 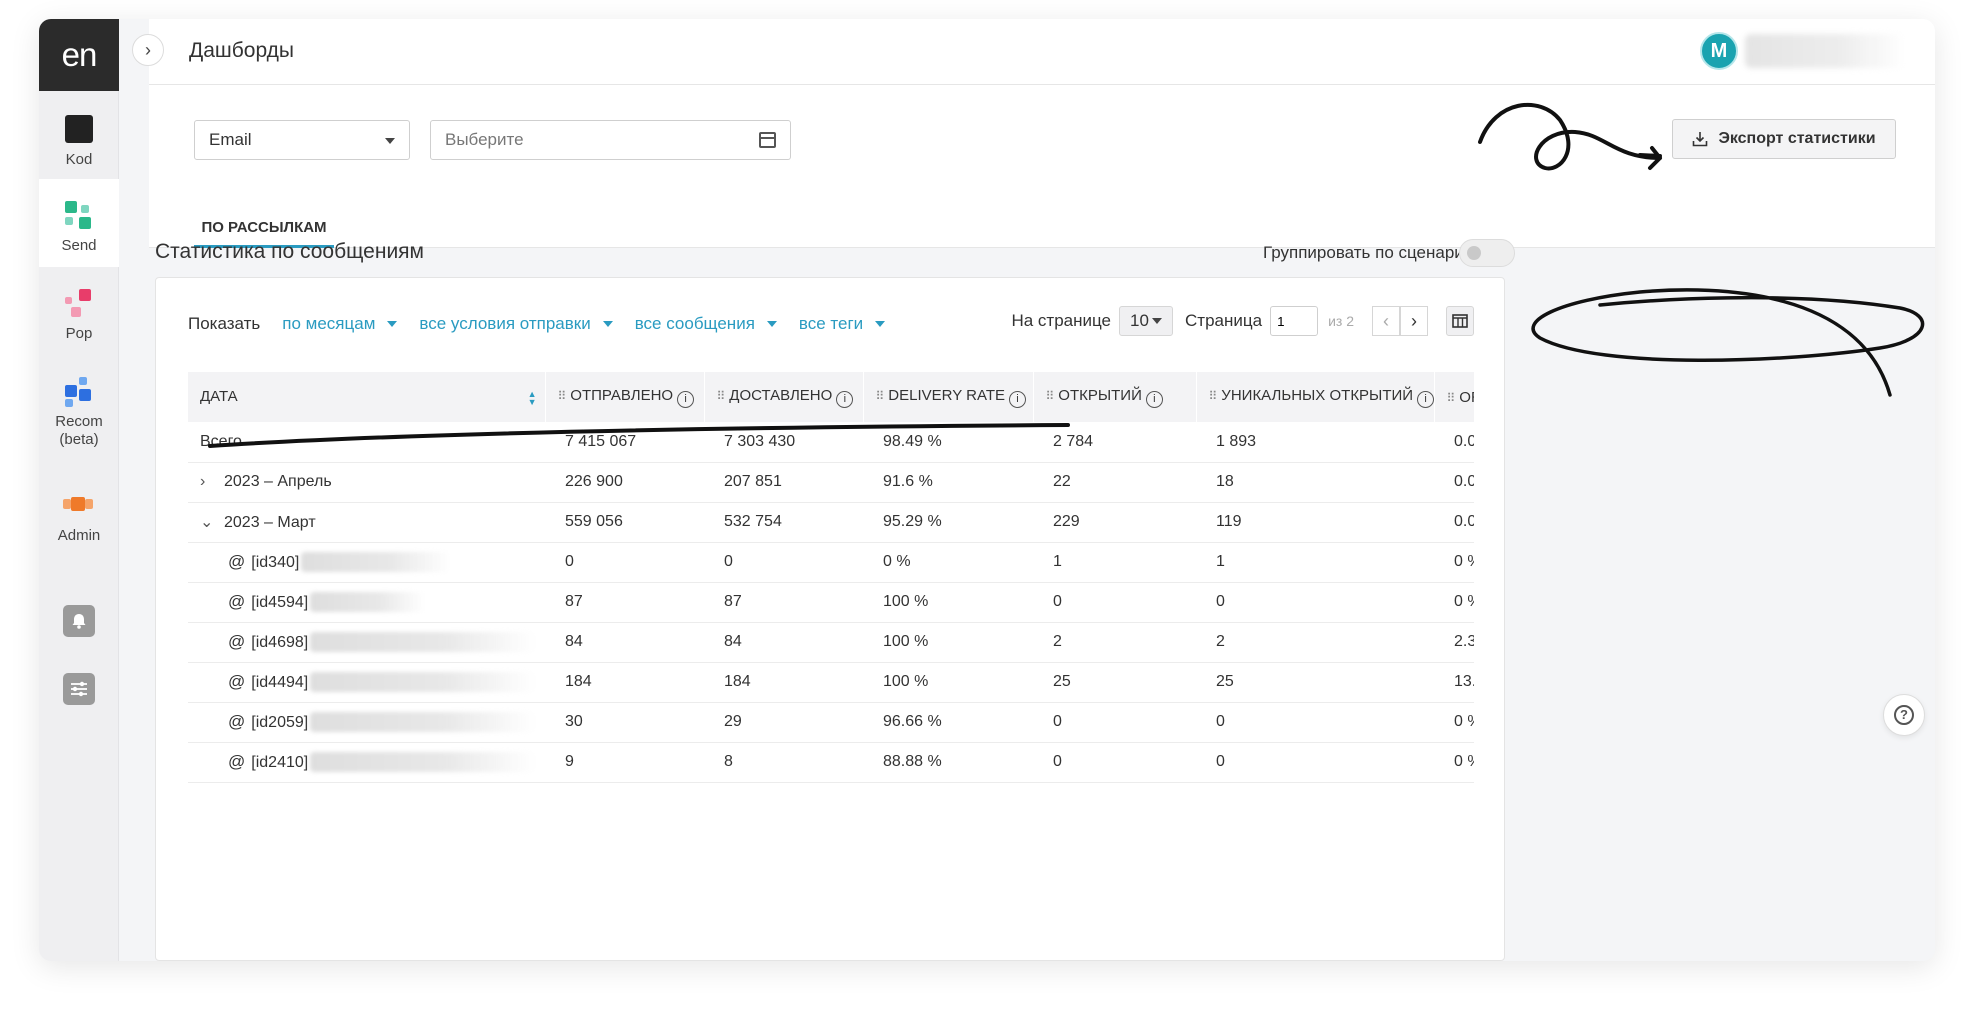 What do you see at coordinates (1315, 397) in the screenshot?
I see `column-header-unique-opens: ⠿ Уникальных открытий i` at bounding box center [1315, 397].